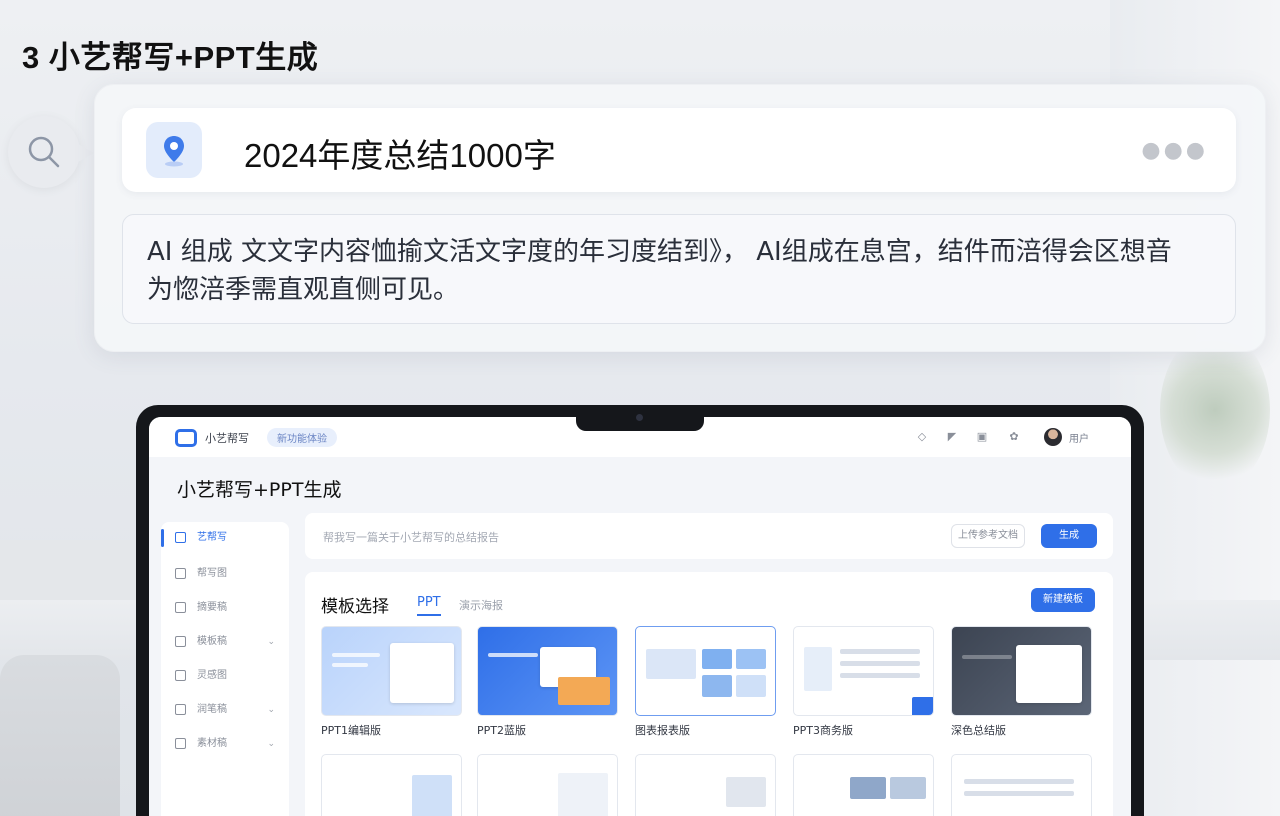 The image size is (1280, 816). I want to click on sidebar-item-label: 灵感图, so click(212, 675).